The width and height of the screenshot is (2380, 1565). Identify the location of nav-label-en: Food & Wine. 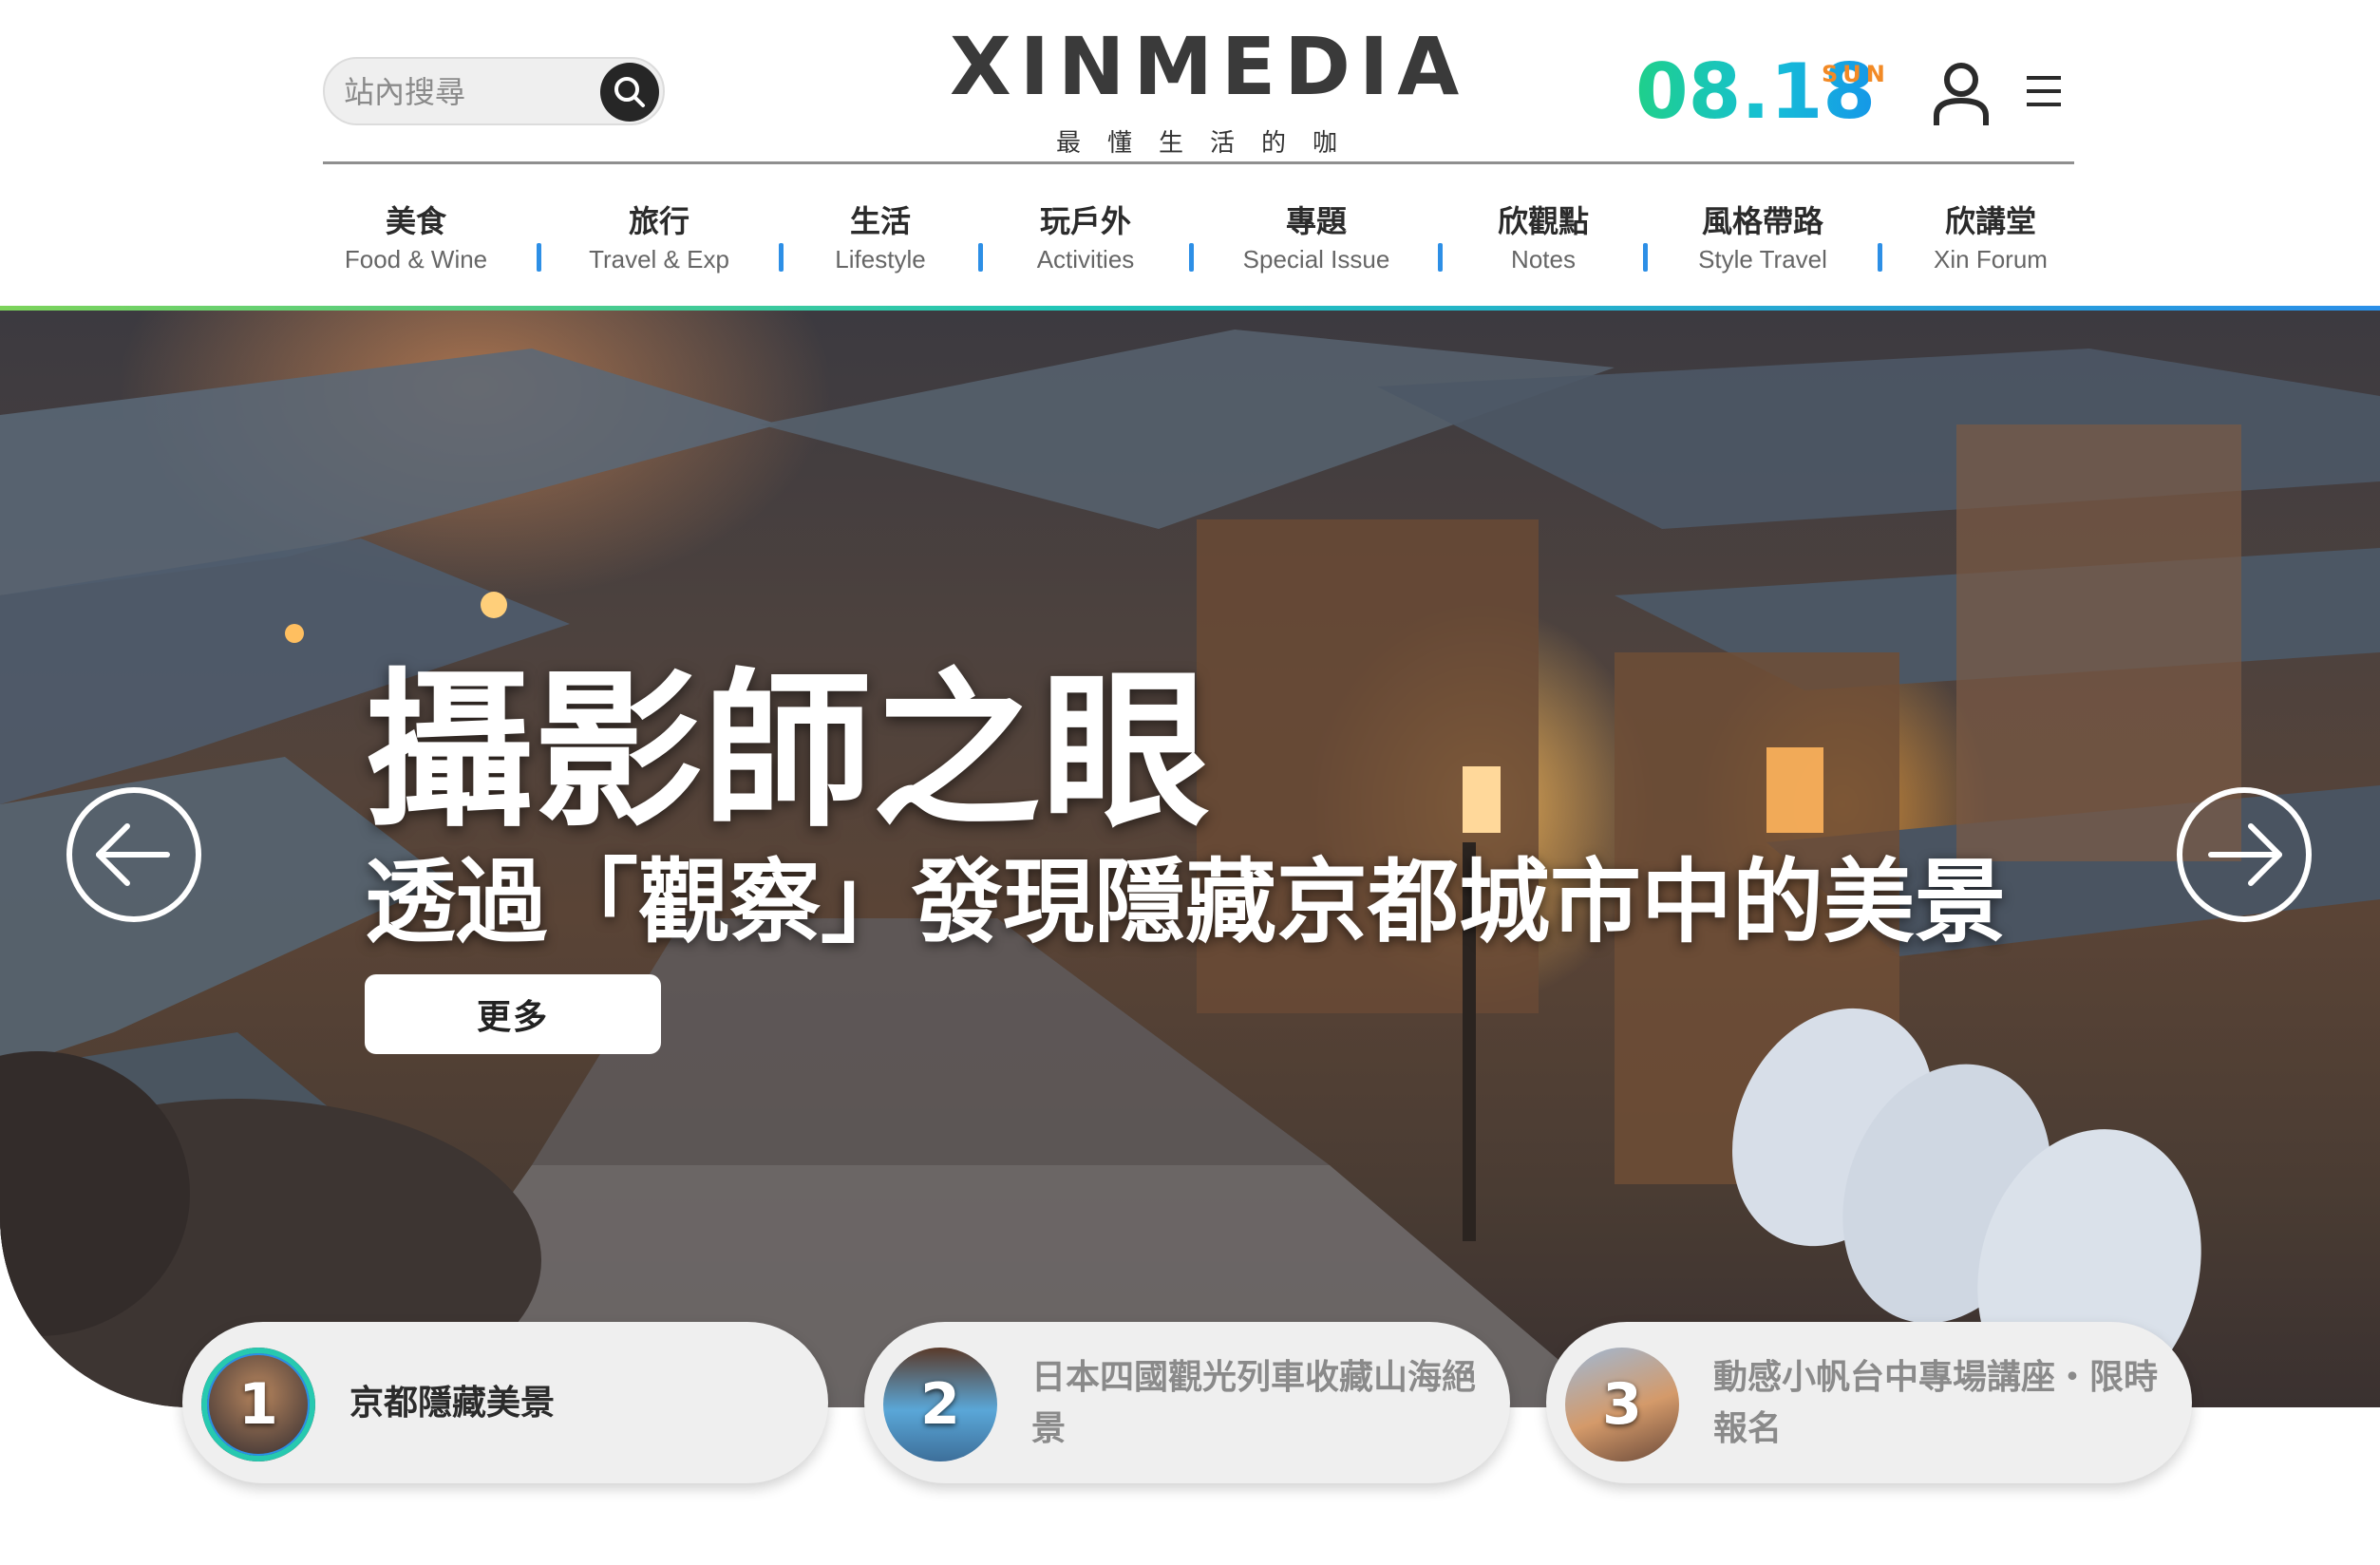
(416, 259).